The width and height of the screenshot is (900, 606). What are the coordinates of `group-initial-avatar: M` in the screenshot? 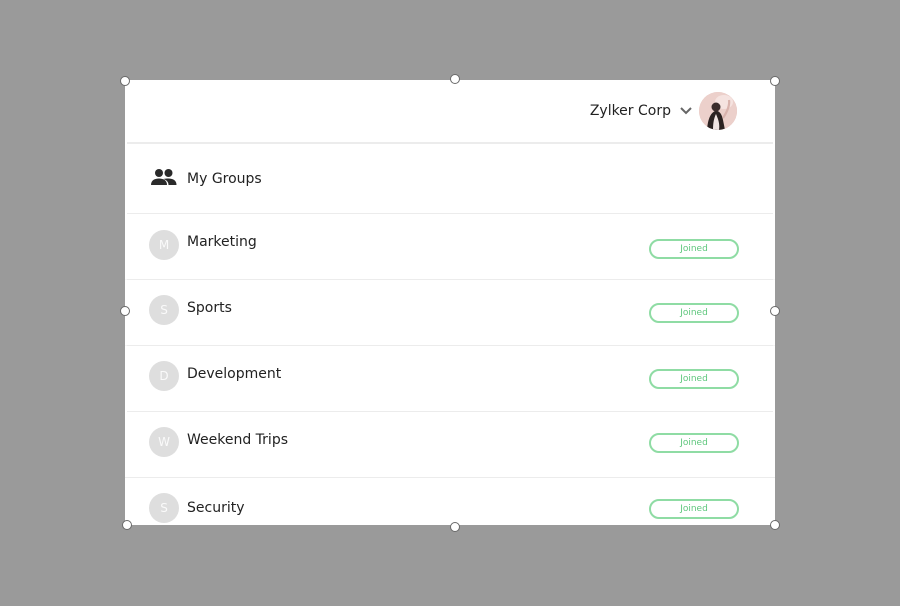 It's located at (164, 245).